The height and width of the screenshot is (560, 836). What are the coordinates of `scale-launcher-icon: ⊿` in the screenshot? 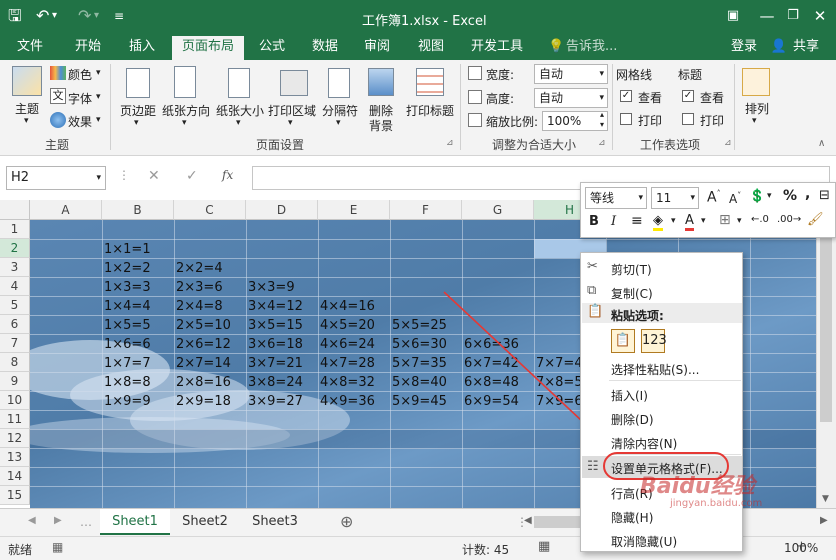 It's located at (602, 143).